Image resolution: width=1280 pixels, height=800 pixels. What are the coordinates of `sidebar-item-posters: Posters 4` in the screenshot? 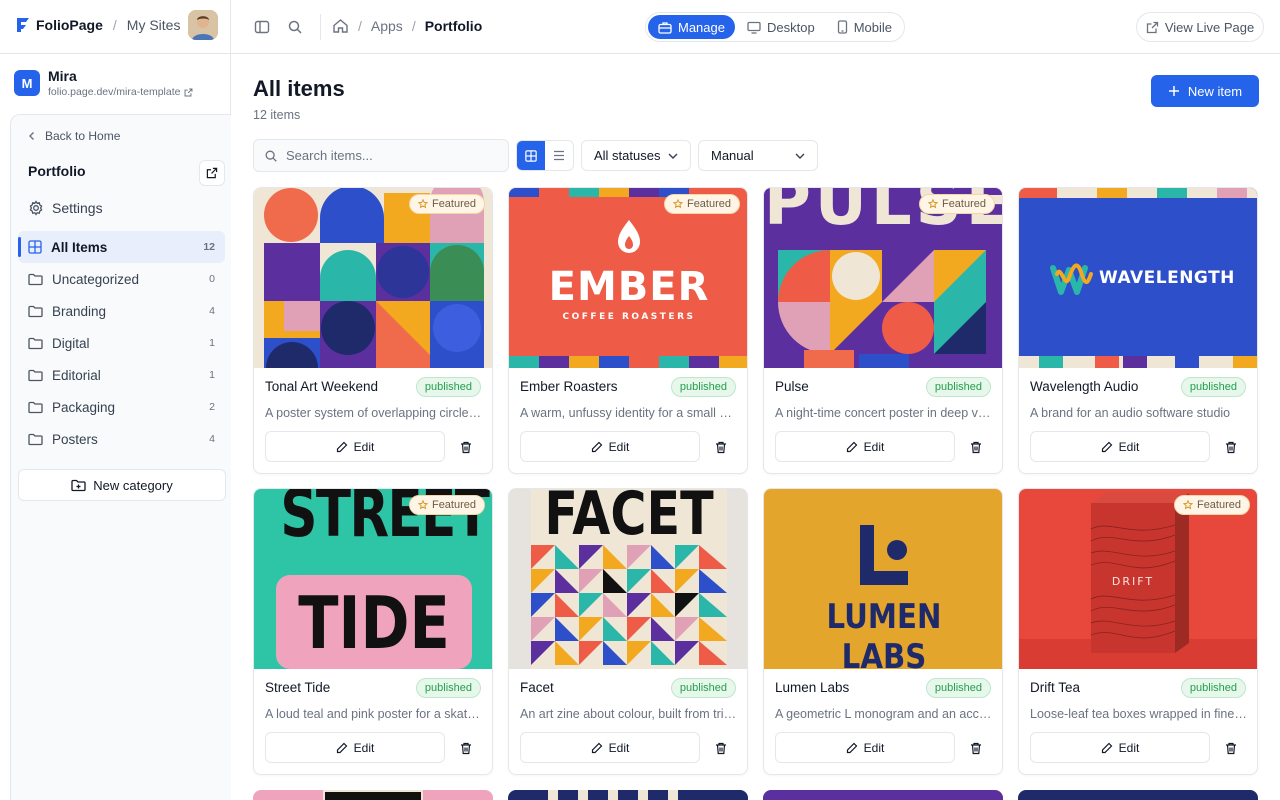 It's located at (121, 439).